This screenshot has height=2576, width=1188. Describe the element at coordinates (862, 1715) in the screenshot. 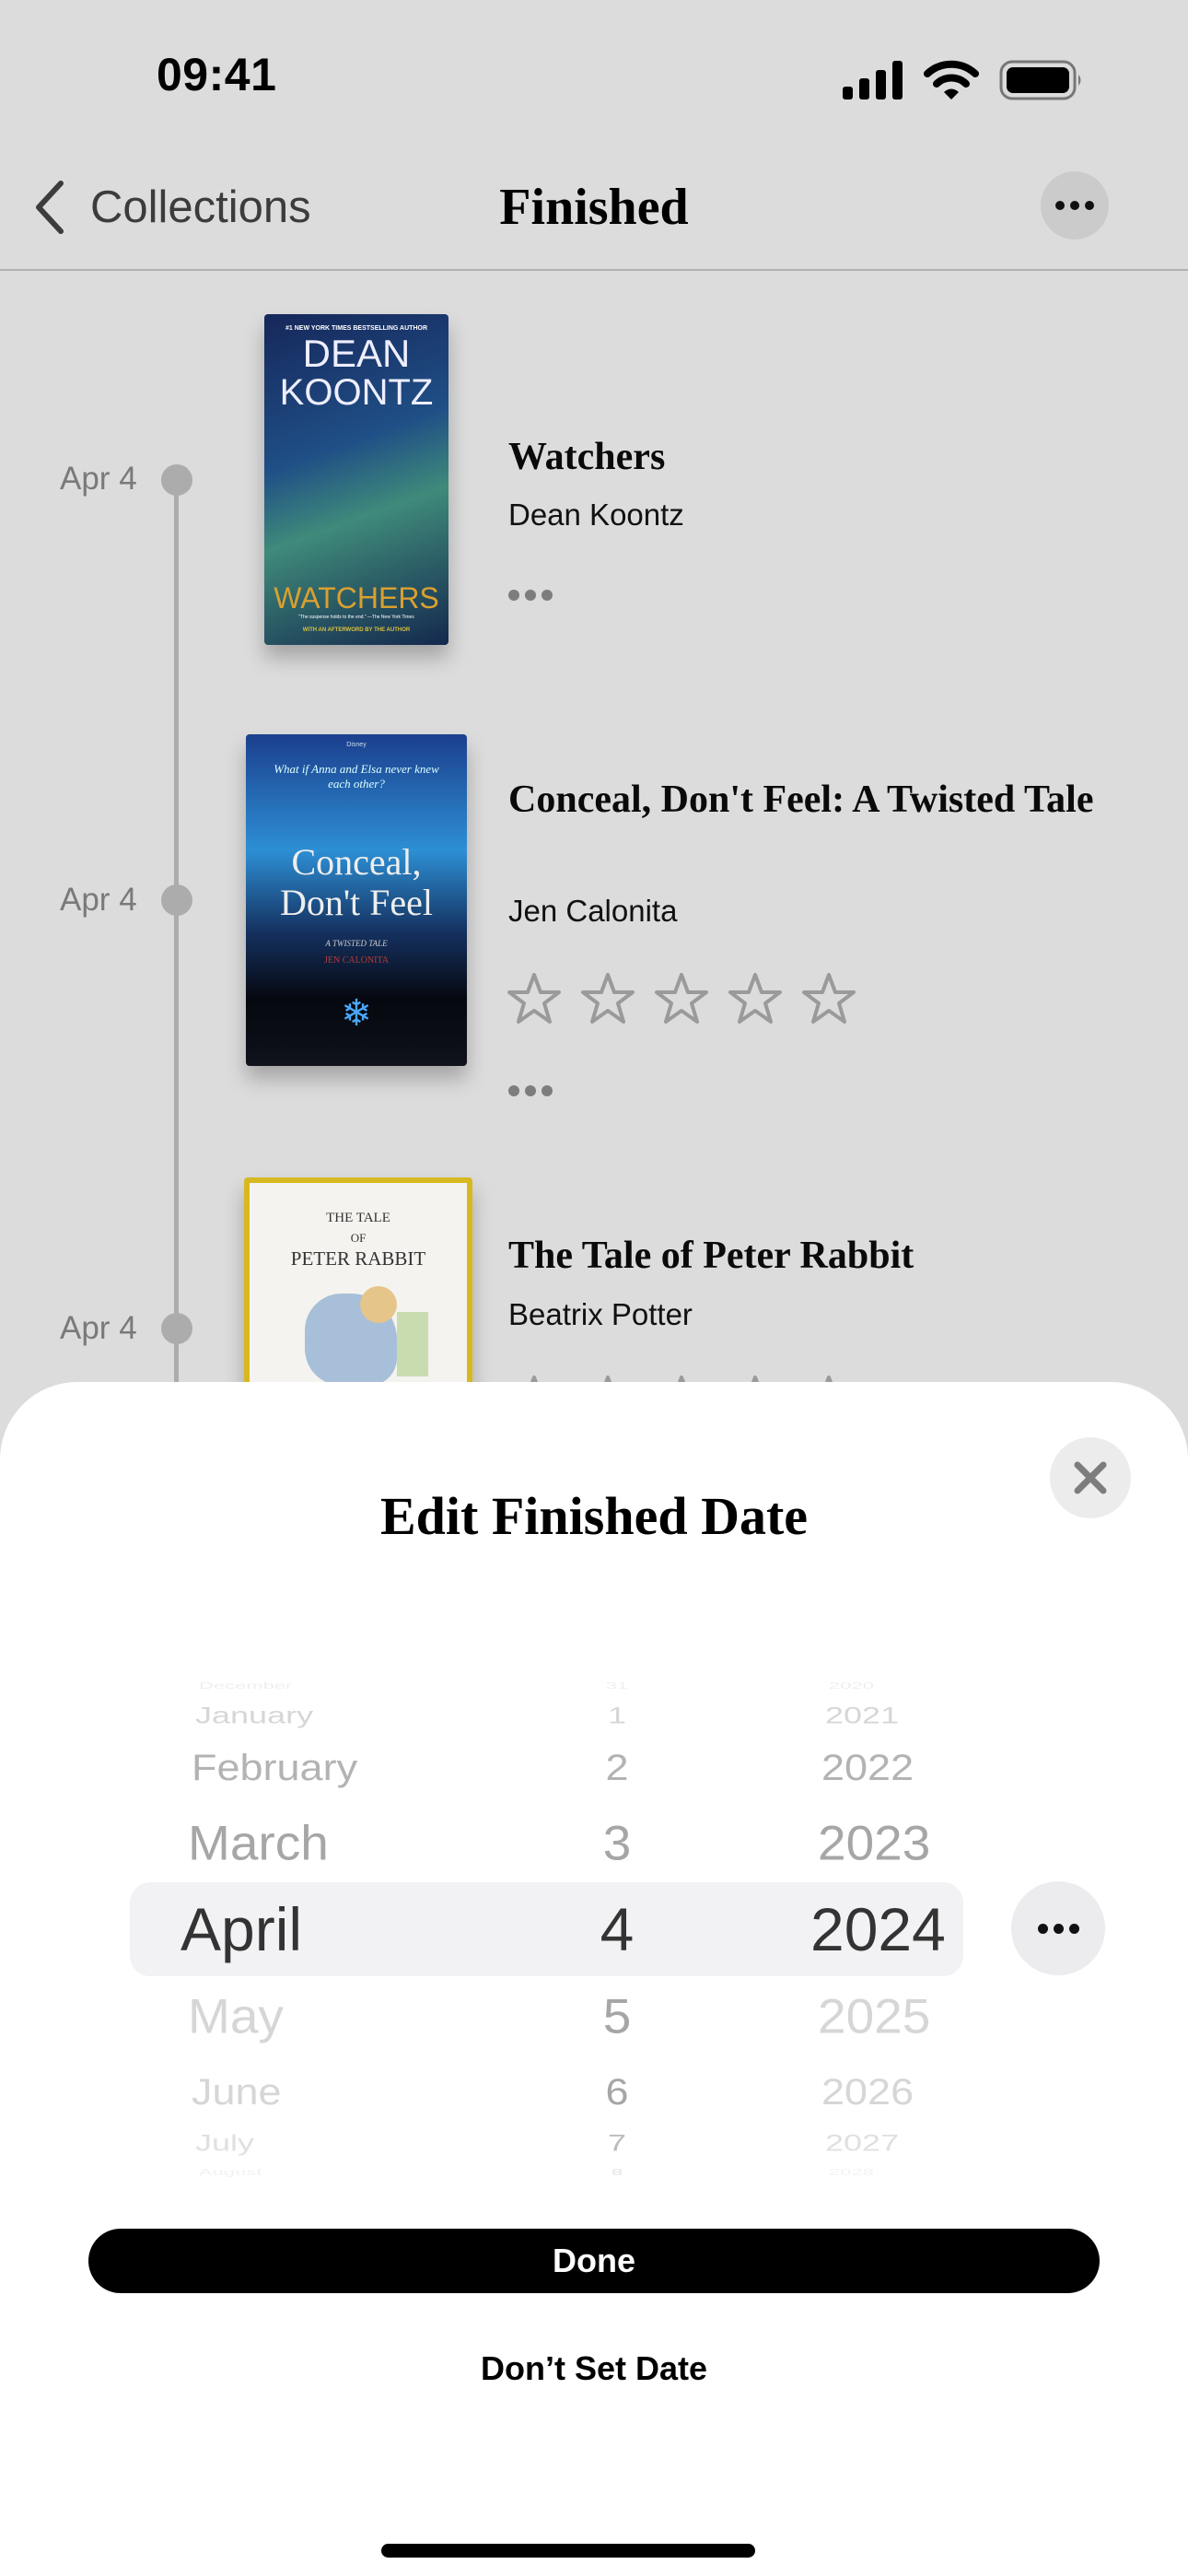

I see `picker-year-option: 2021` at that location.